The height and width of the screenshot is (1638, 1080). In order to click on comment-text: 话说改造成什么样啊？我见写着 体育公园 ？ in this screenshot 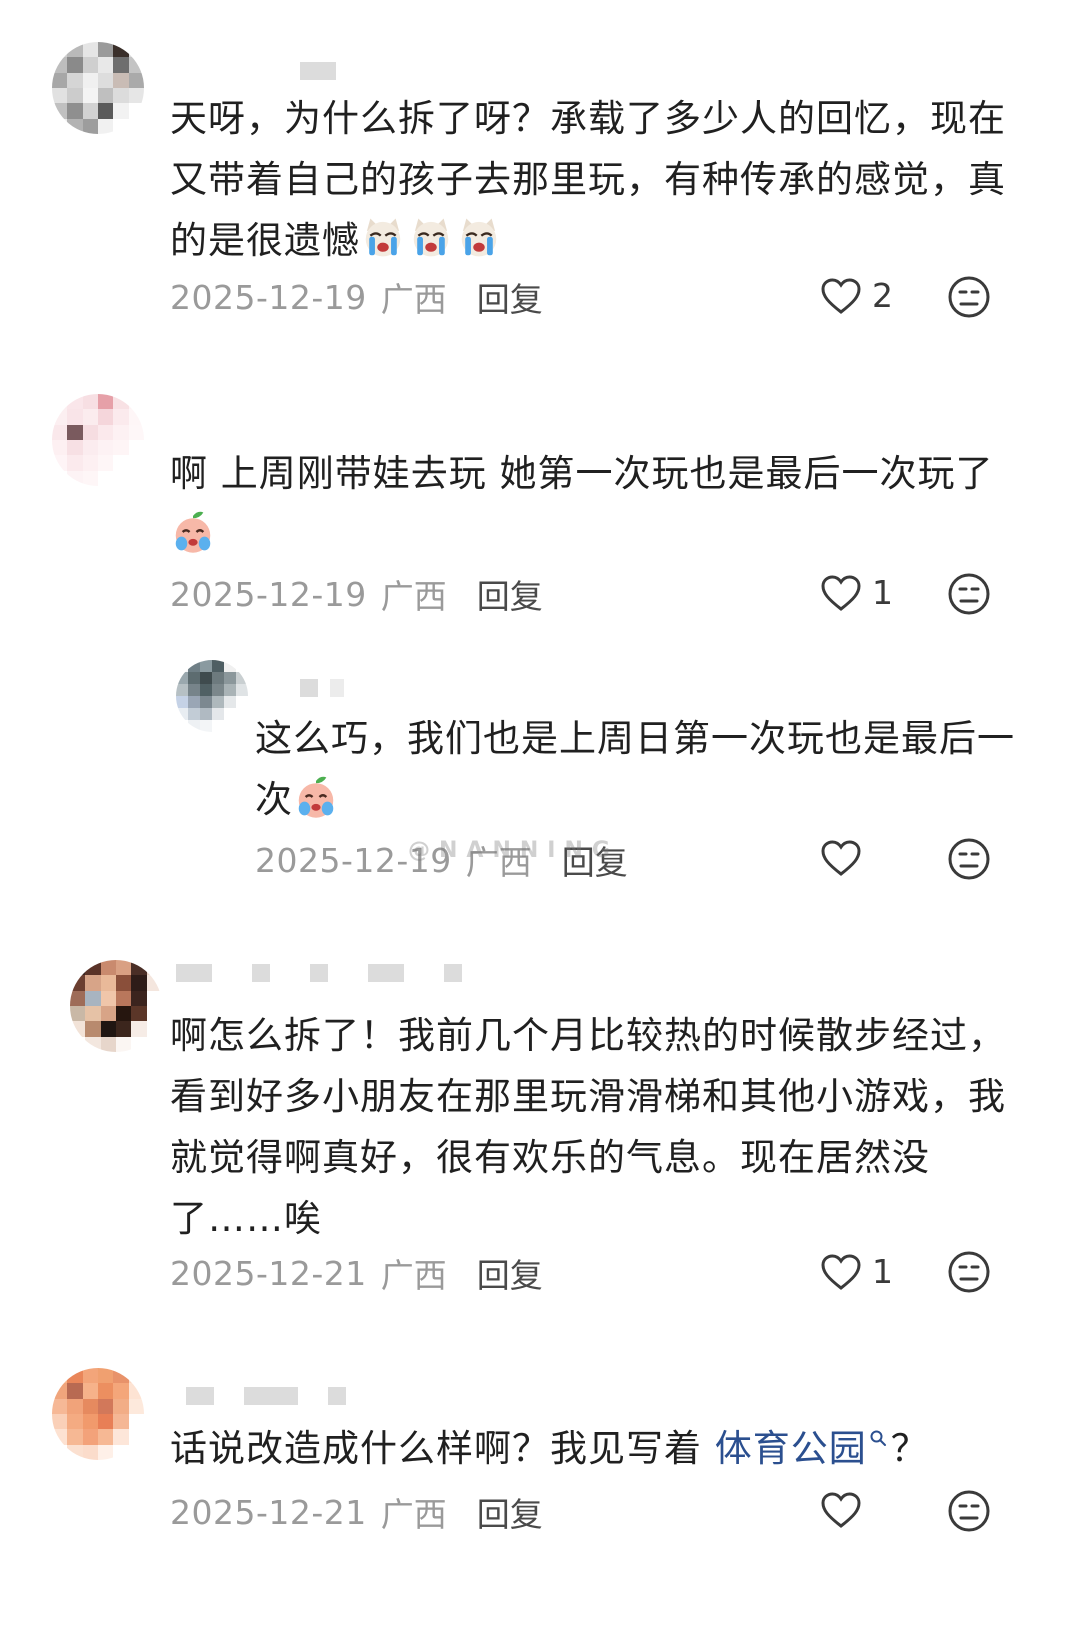, I will do `click(549, 1448)`.